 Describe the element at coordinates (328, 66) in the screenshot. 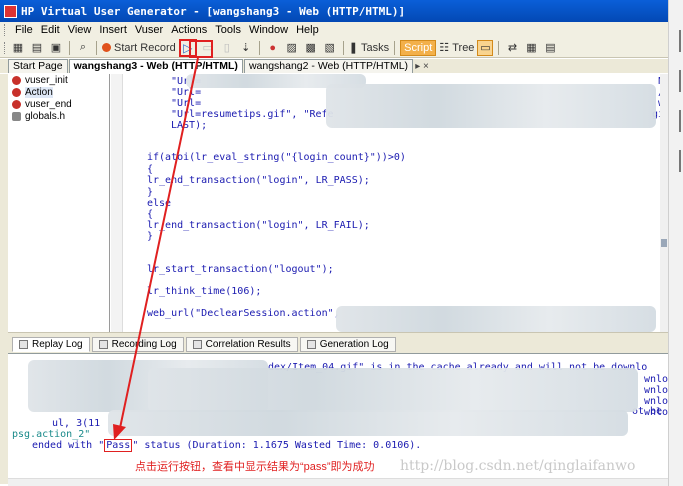

I see `tab-wangshang2: wangshang2 - Web (HTTP/HTML)` at that location.